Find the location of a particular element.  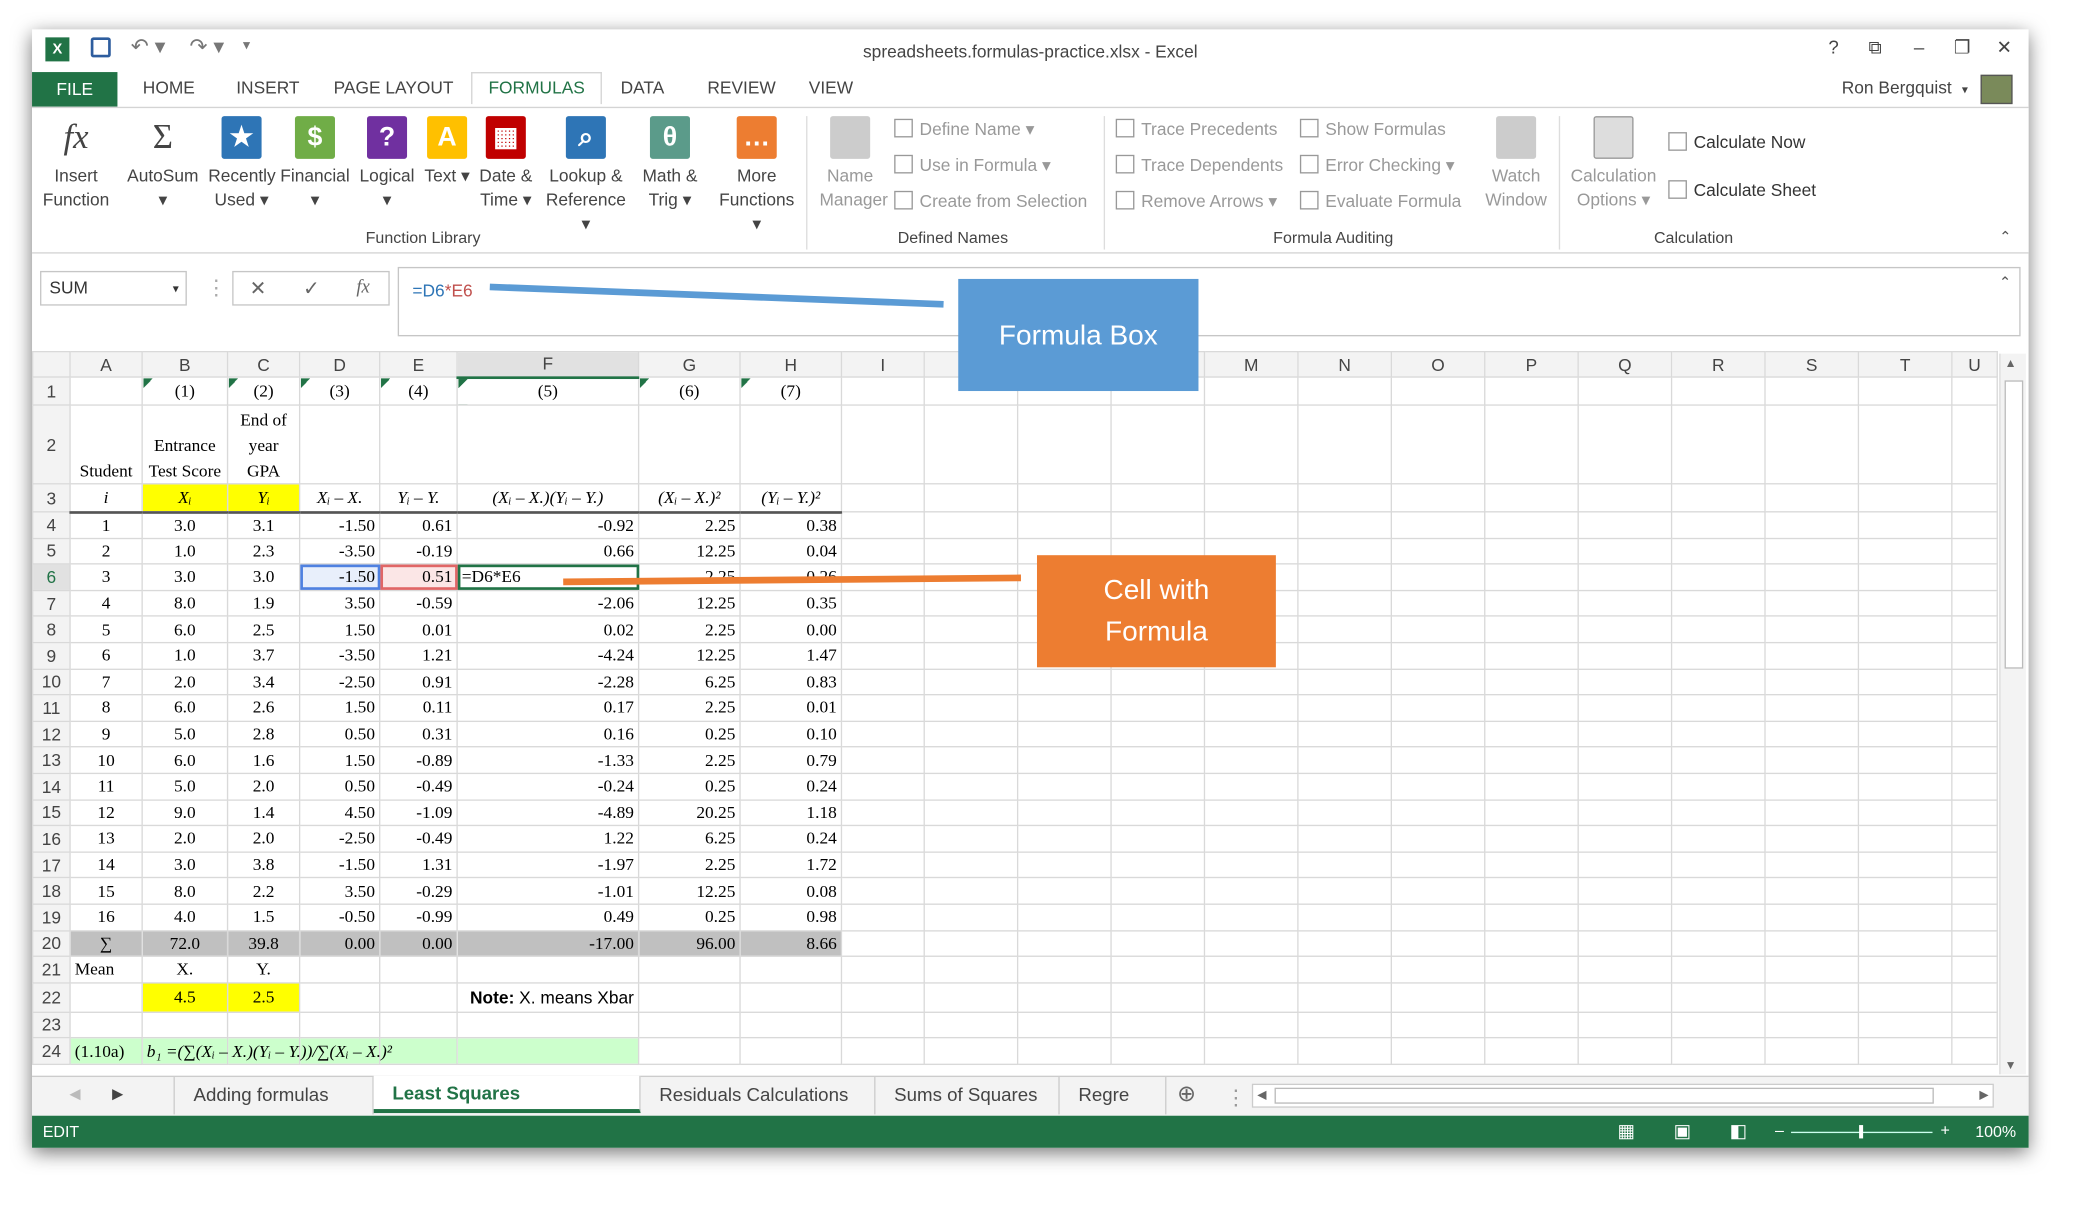

cell-formula-pointer is located at coordinates (792, 580).